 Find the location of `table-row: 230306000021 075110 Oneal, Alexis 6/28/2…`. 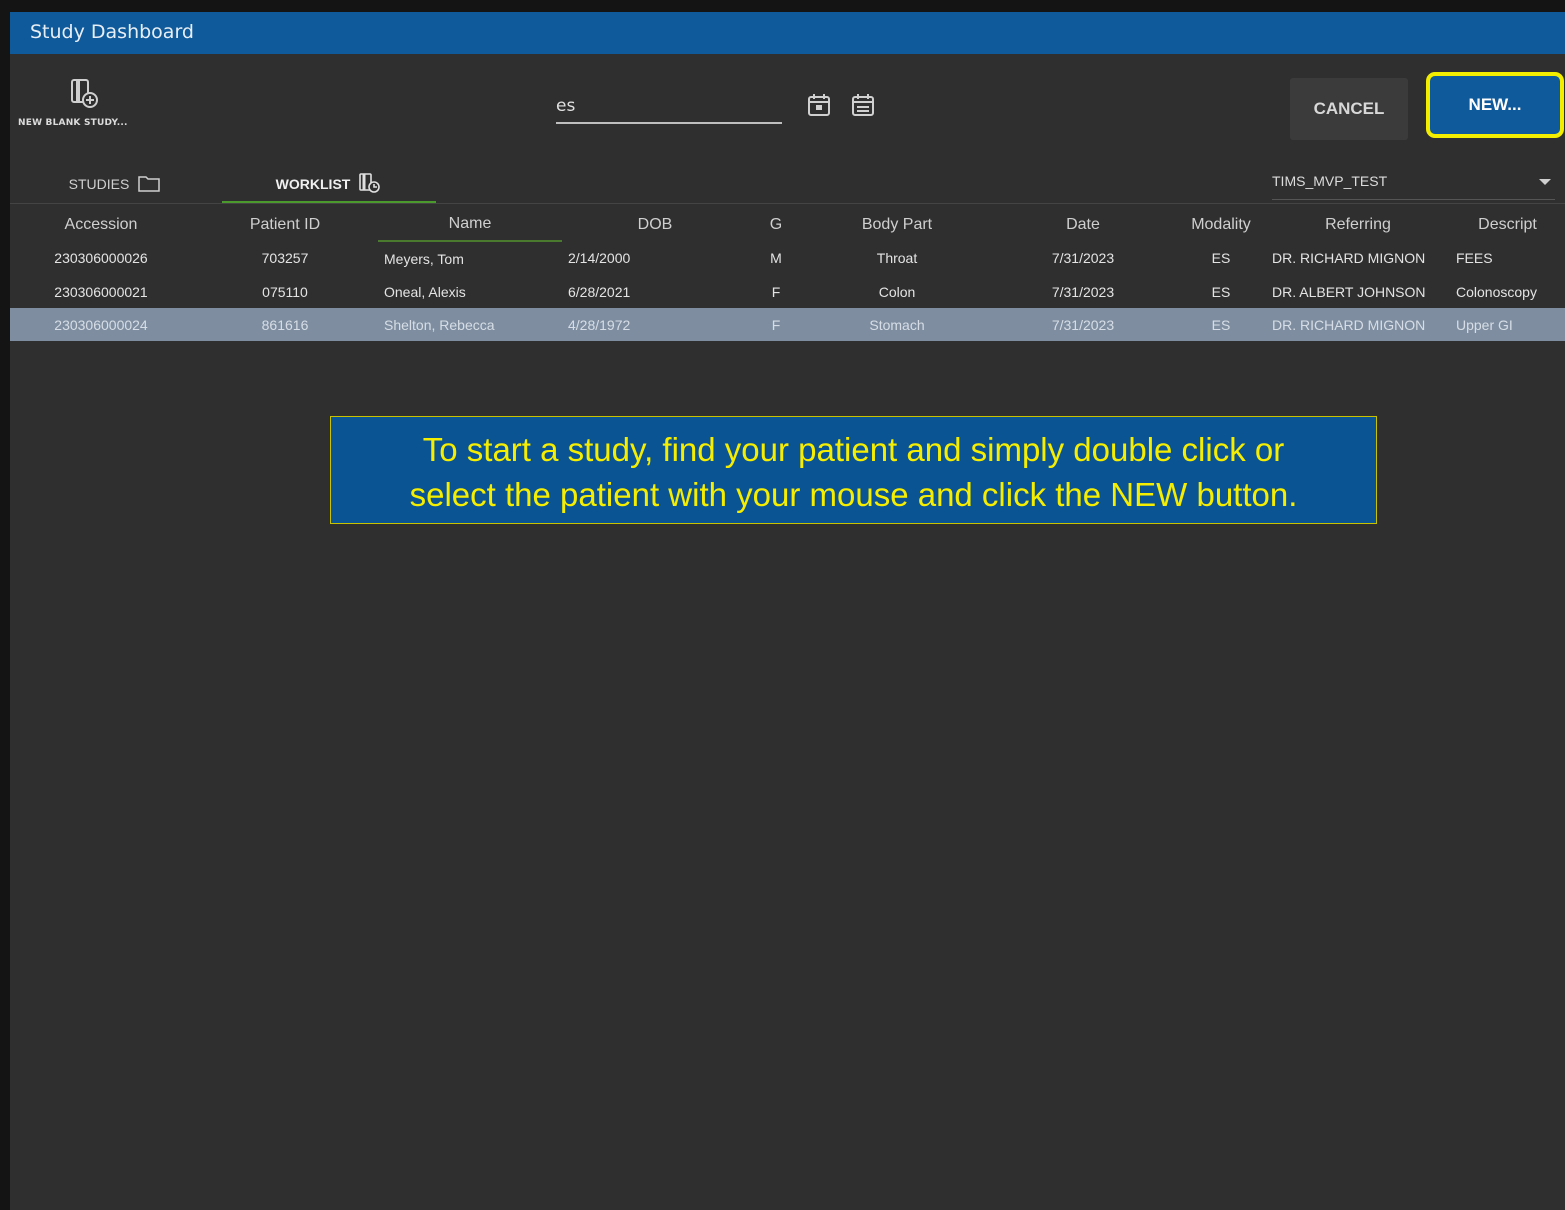

table-row: 230306000021 075110 Oneal, Alexis 6/28/2… is located at coordinates (787, 291).